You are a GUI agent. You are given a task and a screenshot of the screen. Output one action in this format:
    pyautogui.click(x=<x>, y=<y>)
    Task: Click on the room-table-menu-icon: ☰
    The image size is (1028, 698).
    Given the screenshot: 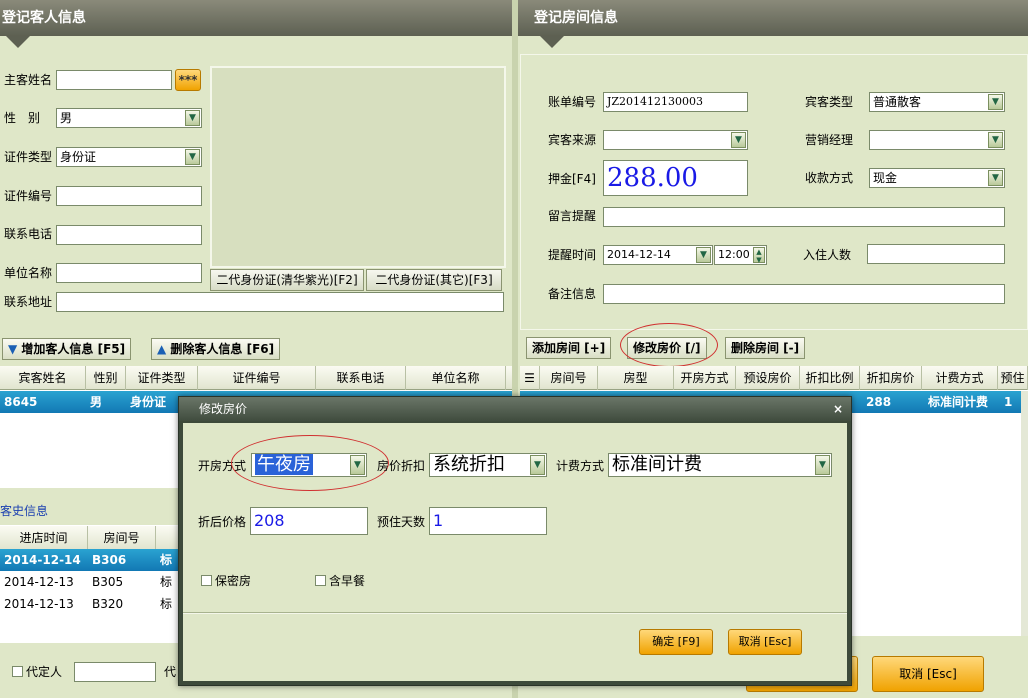 What is the action you would take?
    pyautogui.click(x=530, y=378)
    